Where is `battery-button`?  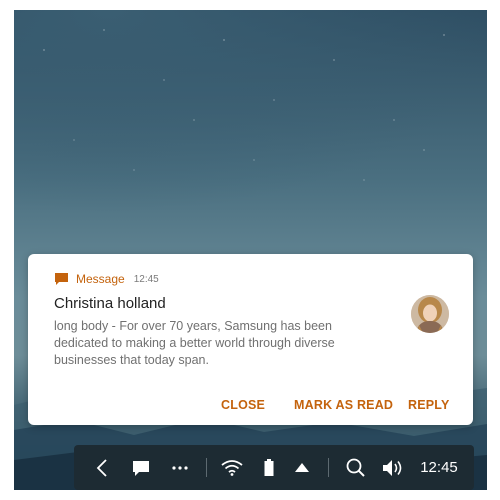 battery-button is located at coordinates (269, 467).